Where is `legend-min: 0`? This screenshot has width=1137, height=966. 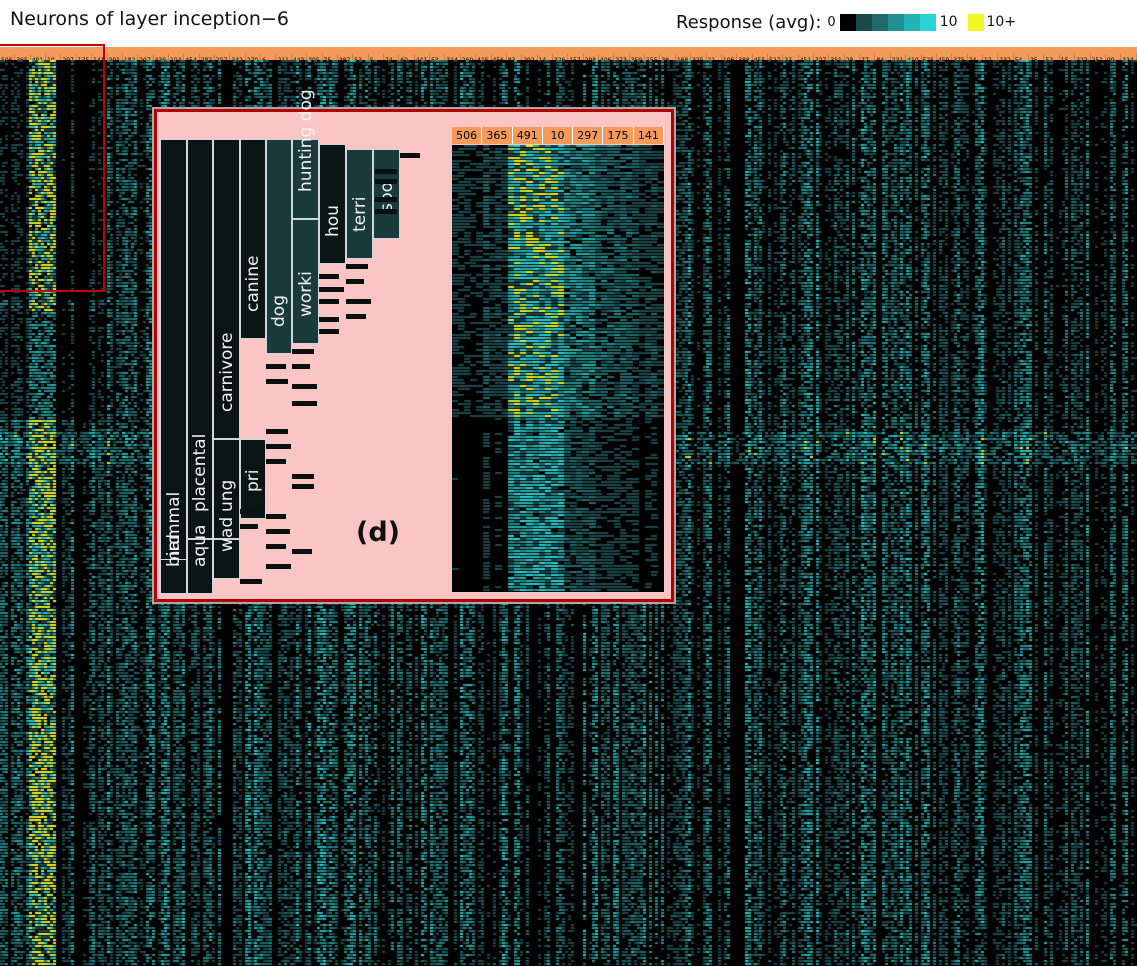 legend-min: 0 is located at coordinates (831, 22).